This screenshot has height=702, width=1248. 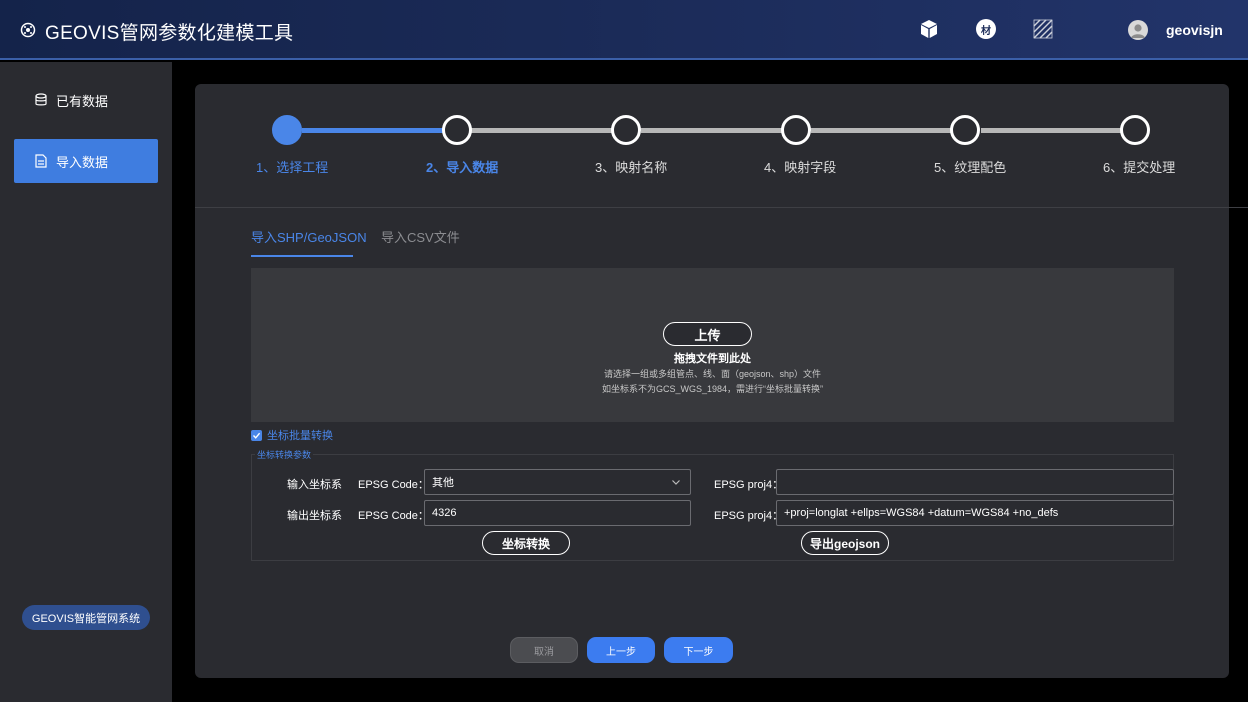 What do you see at coordinates (929, 29) in the screenshot?
I see `cube-icon` at bounding box center [929, 29].